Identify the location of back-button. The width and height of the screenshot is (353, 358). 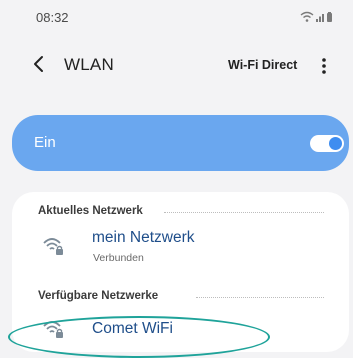
(40, 64).